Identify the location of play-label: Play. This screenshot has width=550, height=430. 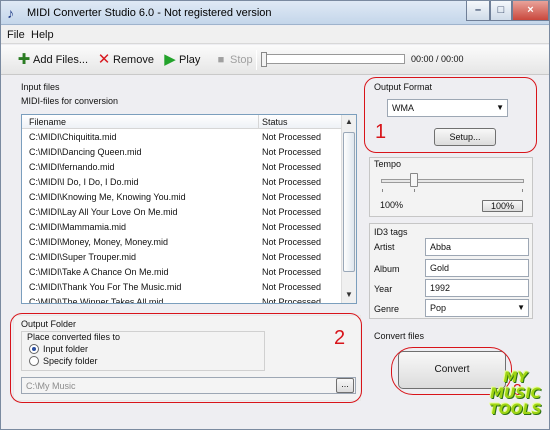
(190, 60).